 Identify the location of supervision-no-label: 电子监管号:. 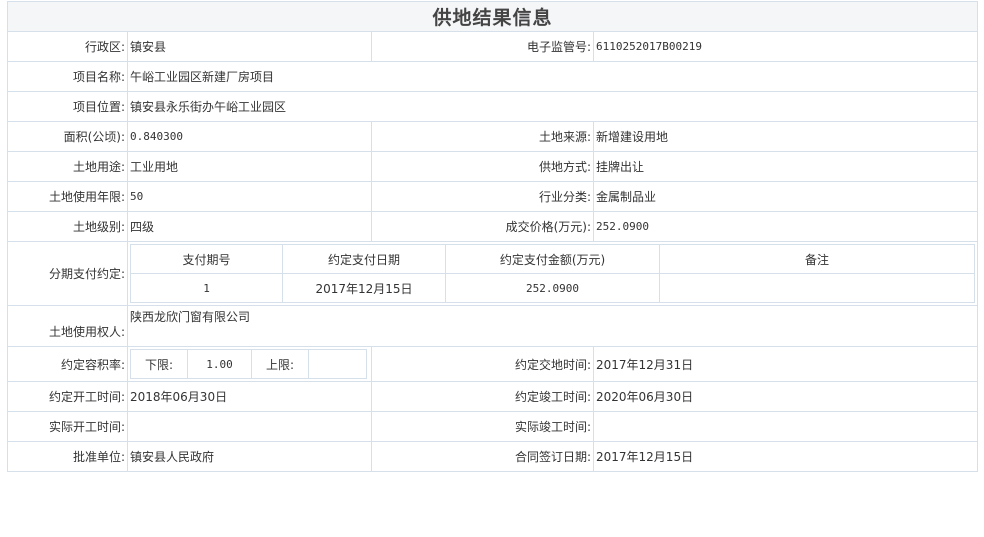
(482, 46).